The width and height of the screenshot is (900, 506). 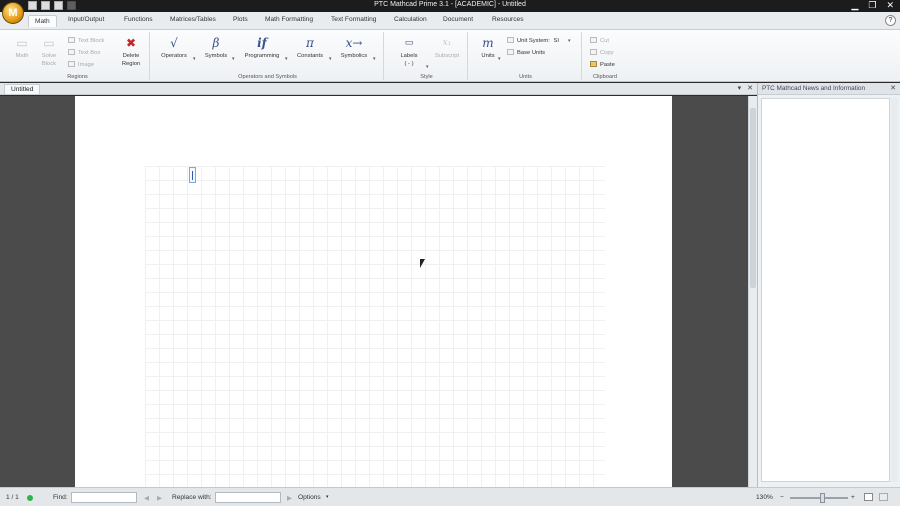 I want to click on symbolics-button: x→ Symbolics, so click(x=354, y=48).